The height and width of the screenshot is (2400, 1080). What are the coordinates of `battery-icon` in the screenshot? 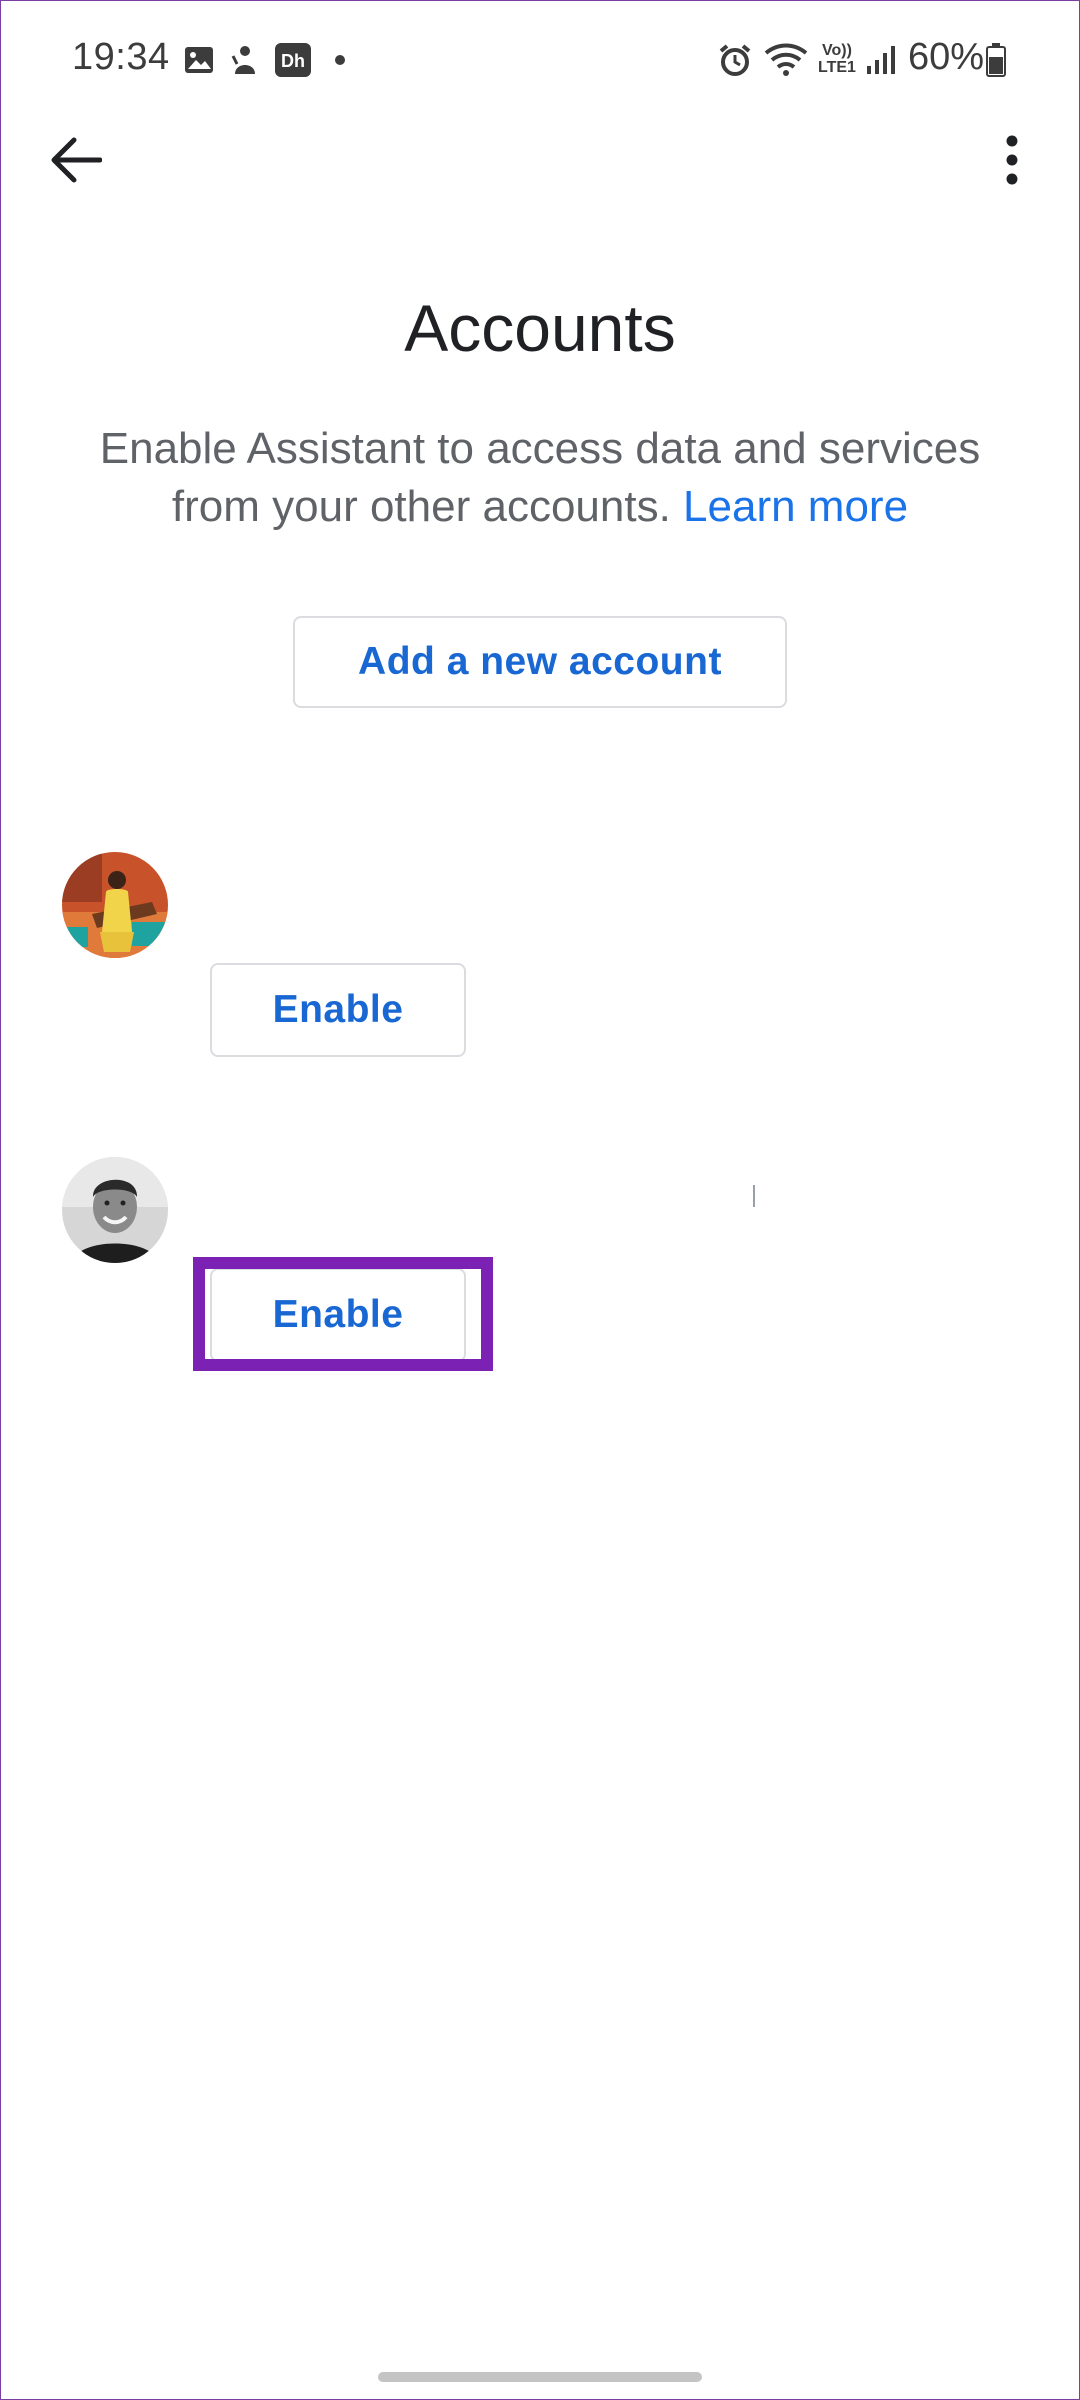 It's located at (996, 60).